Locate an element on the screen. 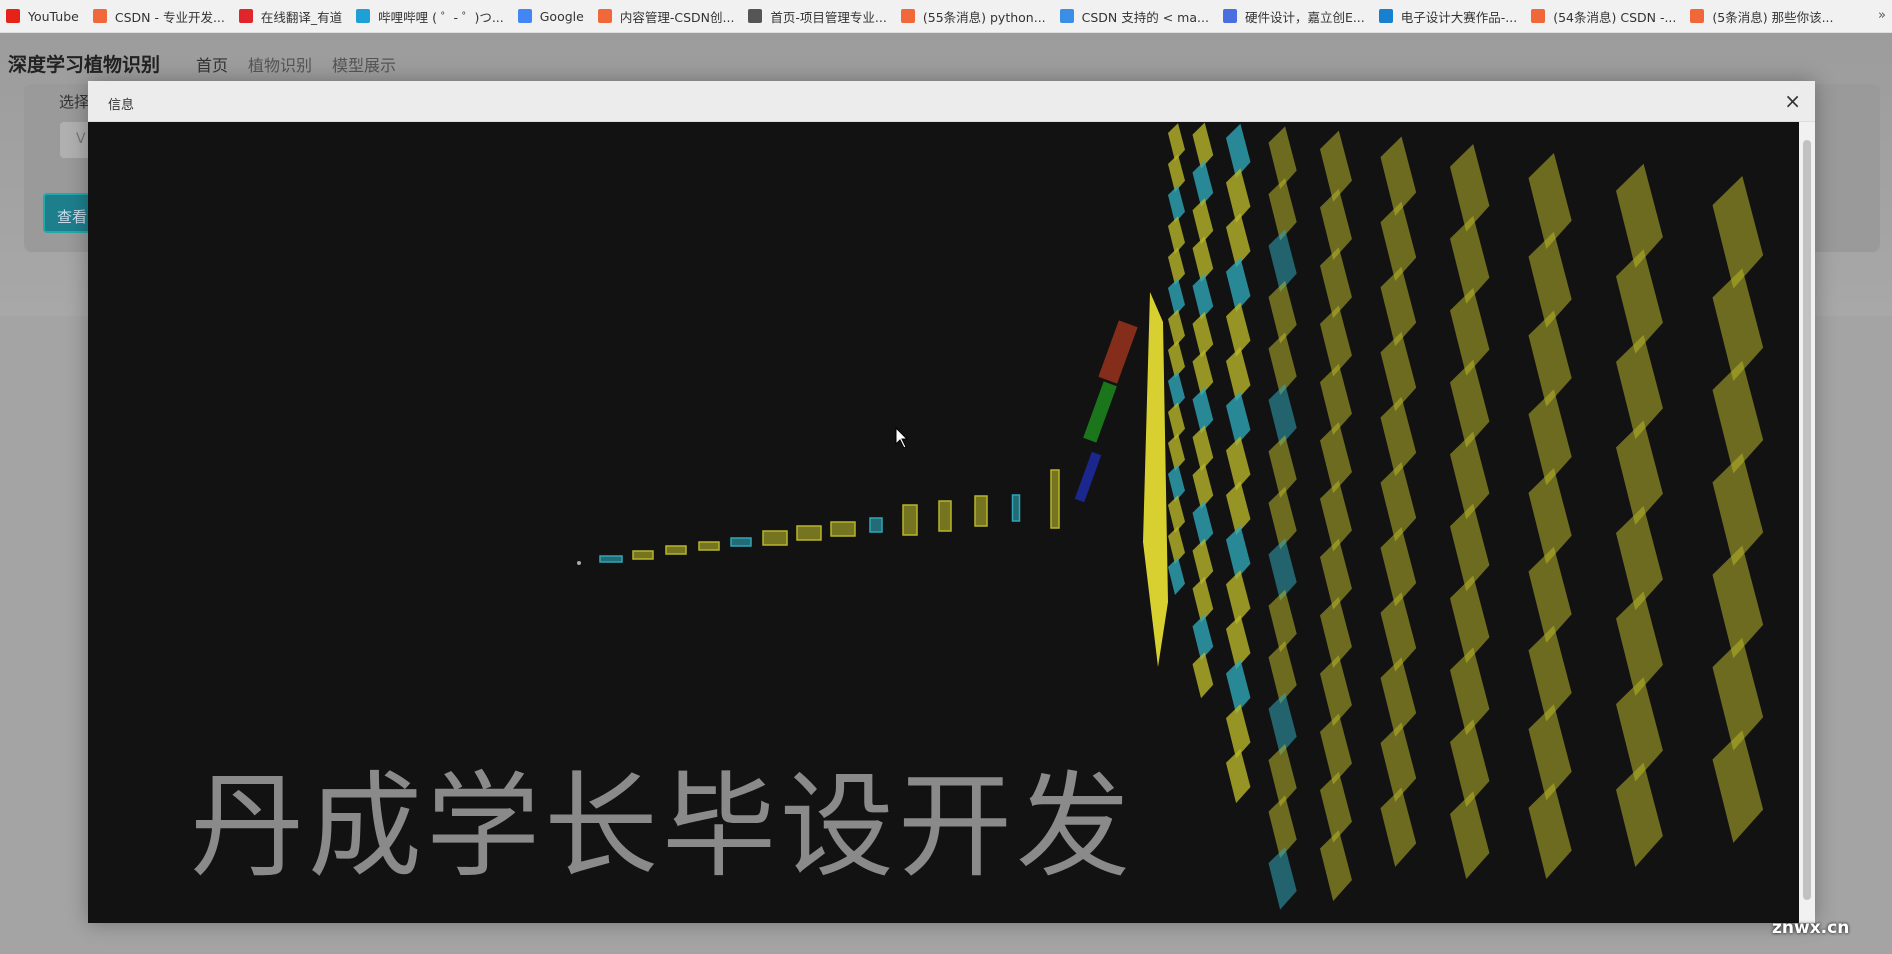 Image resolution: width=1892 pixels, height=954 pixels. bookmark-label: 在线翻译_有道 is located at coordinates (301, 17).